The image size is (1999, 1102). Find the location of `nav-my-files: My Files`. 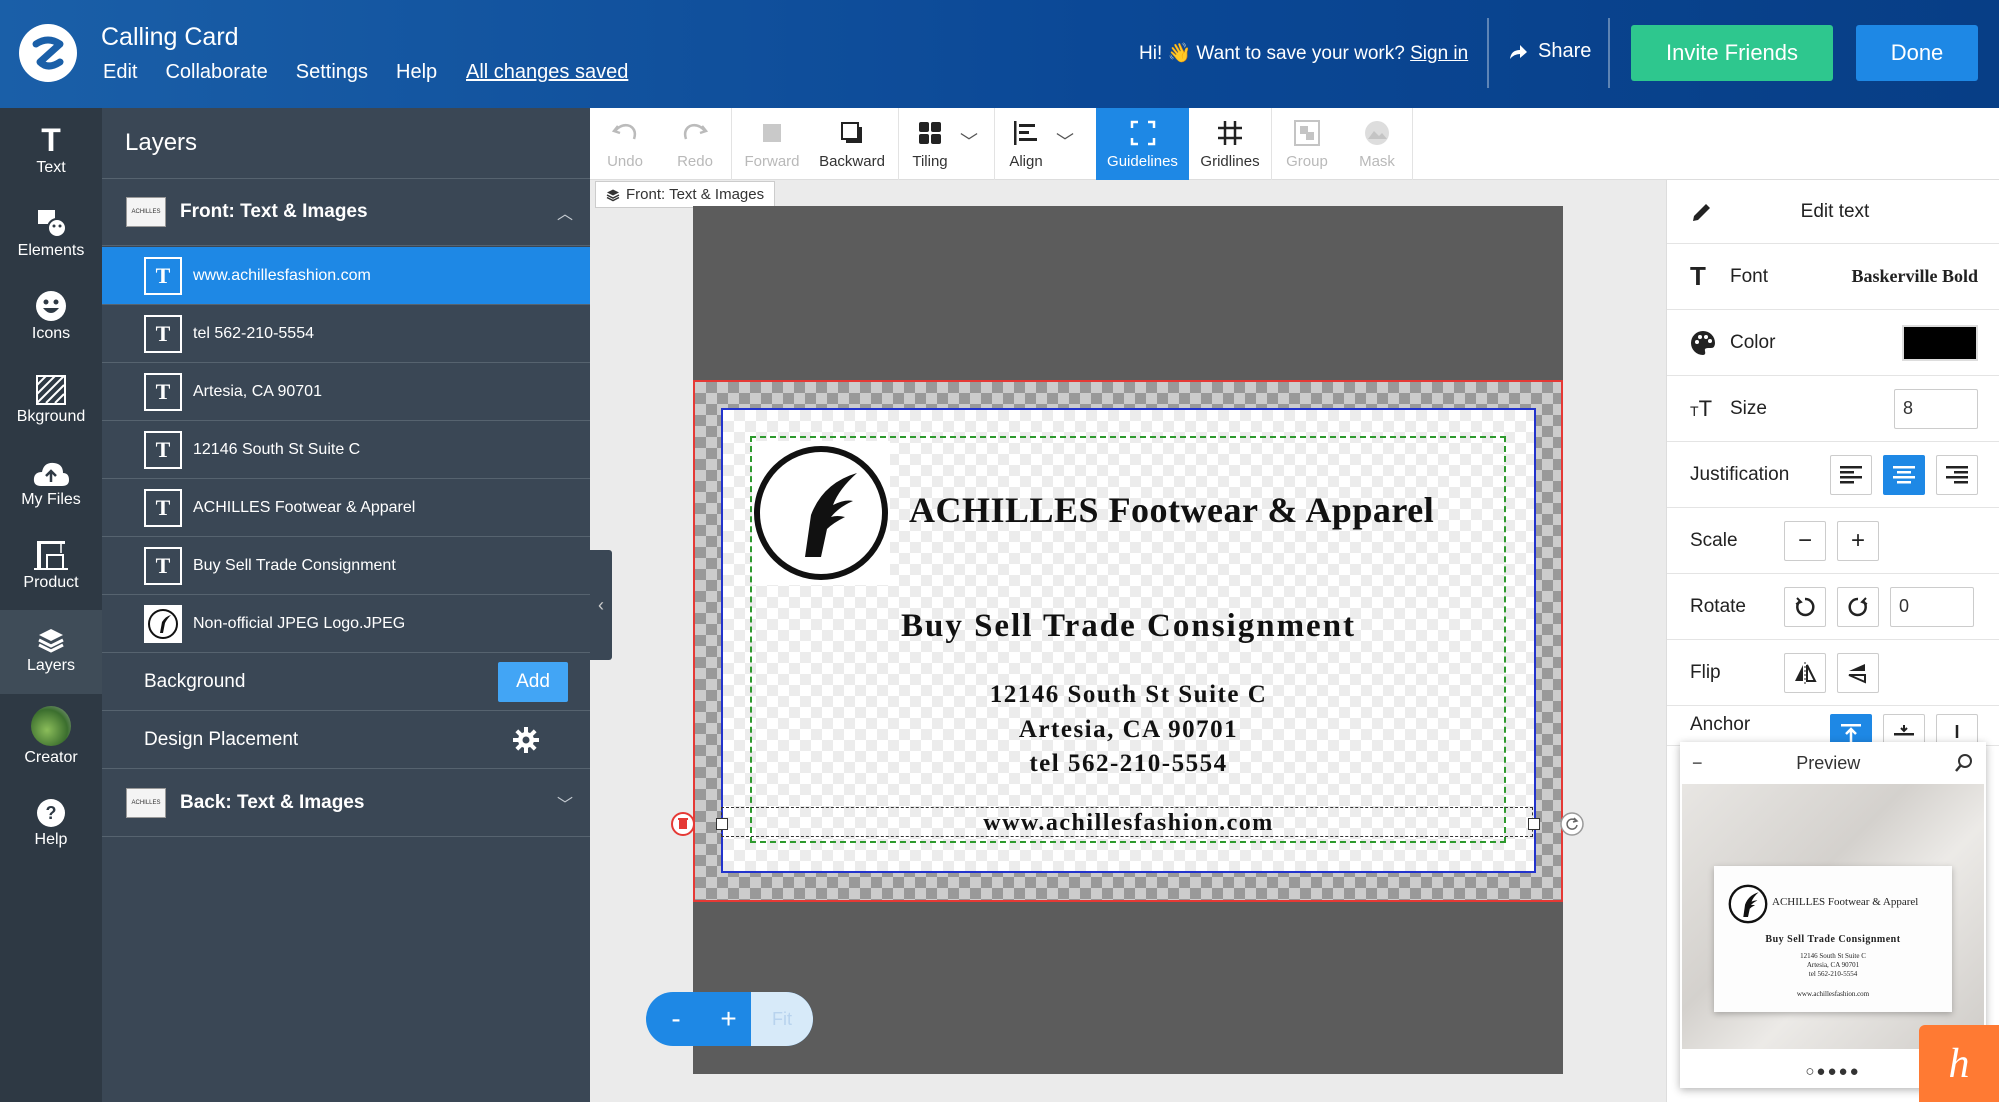

nav-my-files: My Files is located at coordinates (51, 493).